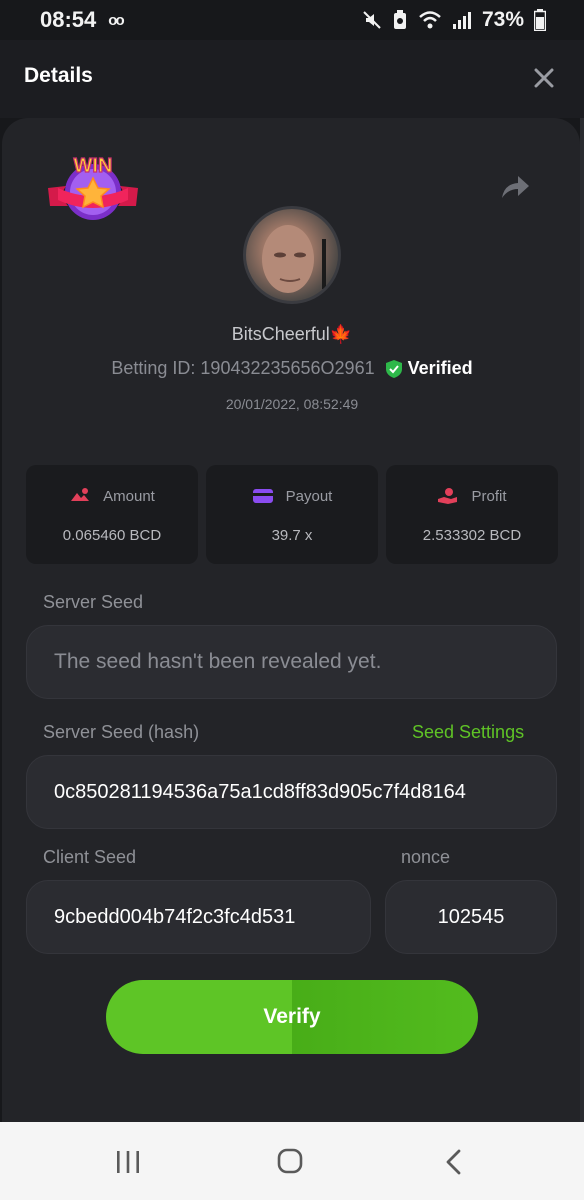 This screenshot has width=584, height=1200. I want to click on recent-apps-icon, so click(128, 1162).